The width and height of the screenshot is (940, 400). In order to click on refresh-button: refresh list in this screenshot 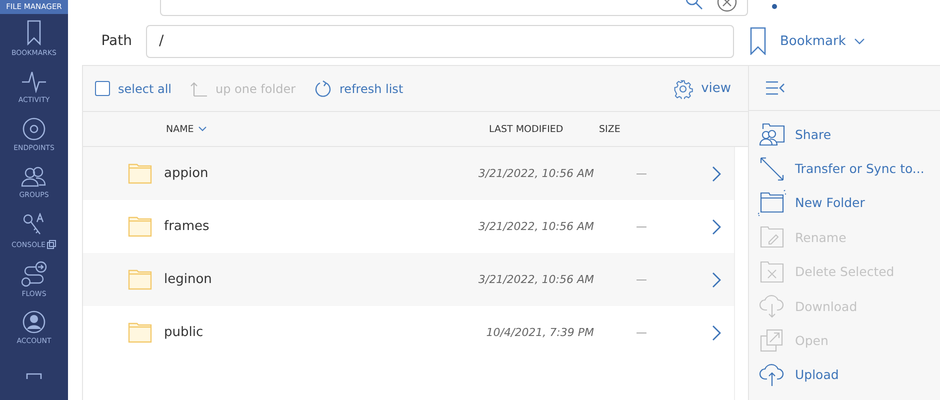, I will do `click(359, 89)`.